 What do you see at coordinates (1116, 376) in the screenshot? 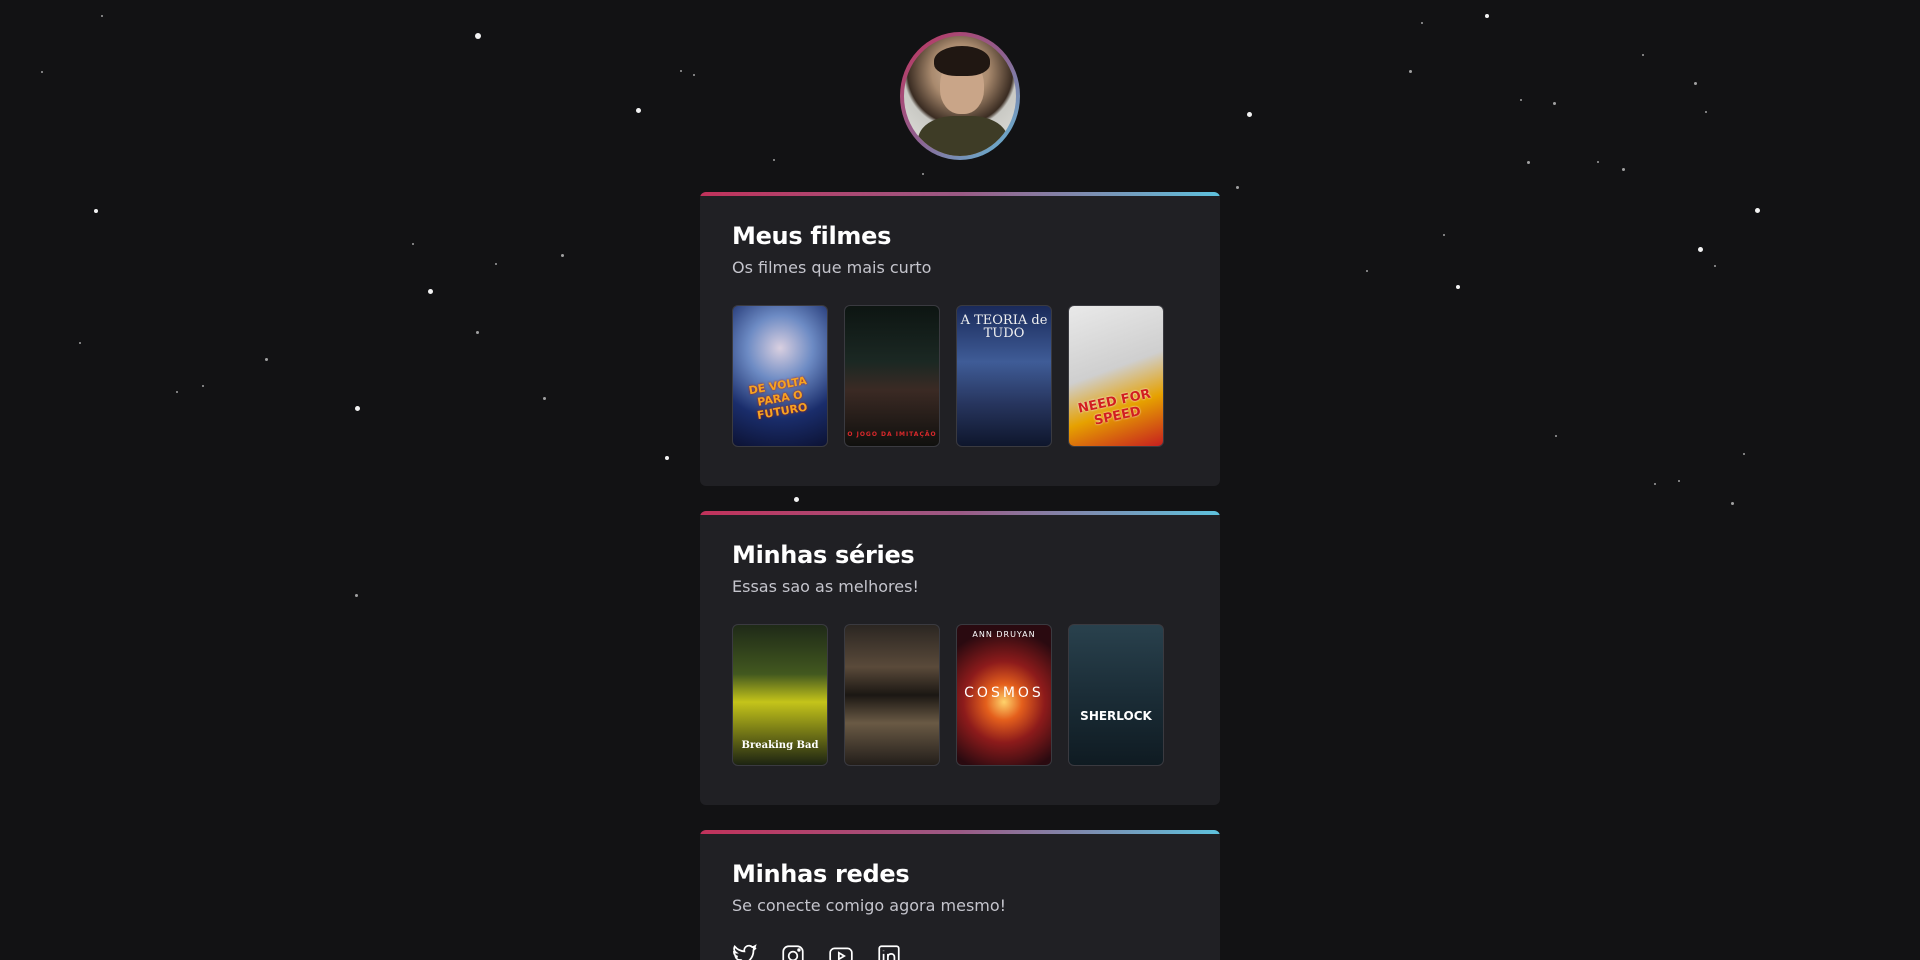
I see `movie-poster-need-for-speed: NEED FOR SPEED` at bounding box center [1116, 376].